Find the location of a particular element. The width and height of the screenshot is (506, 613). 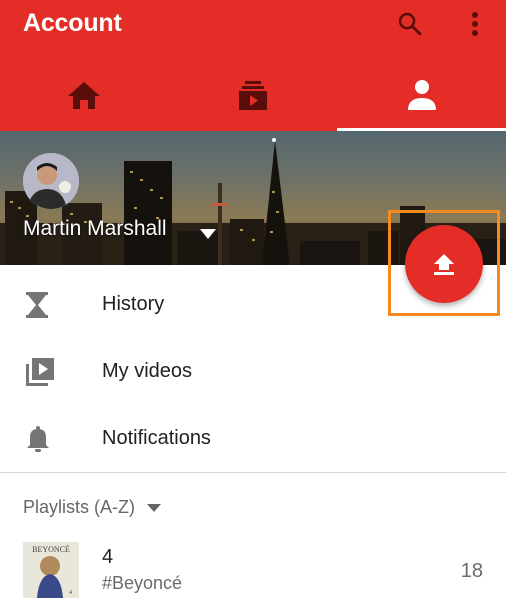

tab-bar is located at coordinates (253, 94).